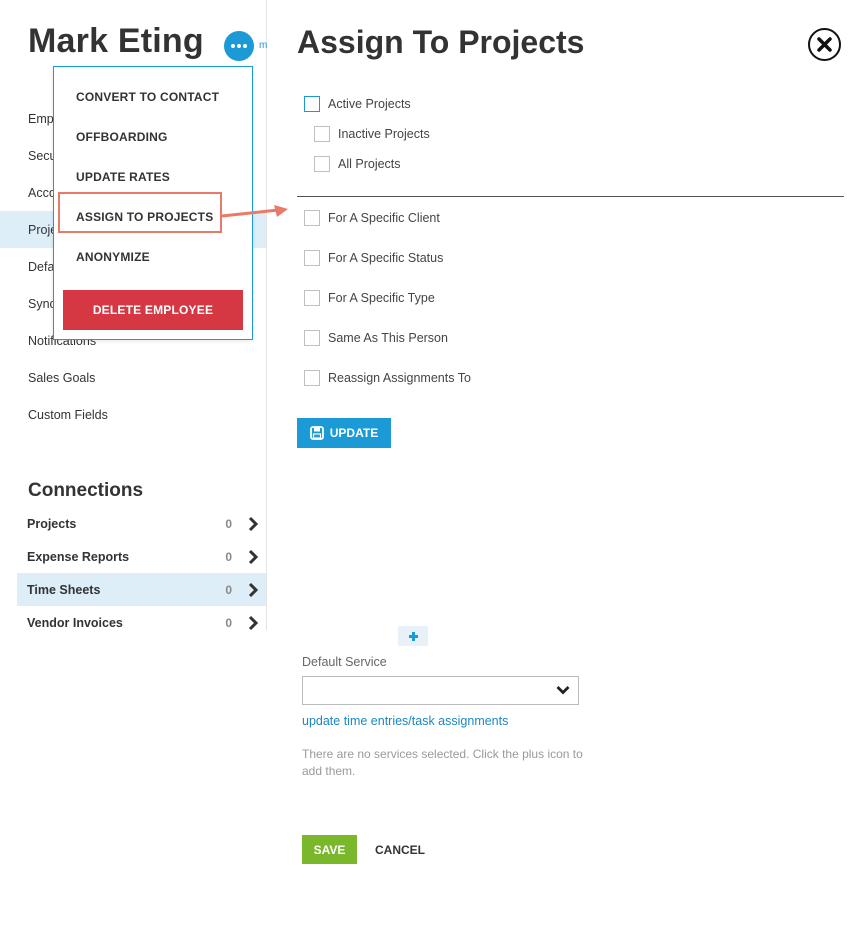 The image size is (865, 946). I want to click on connections-title: Connections, so click(86, 490).